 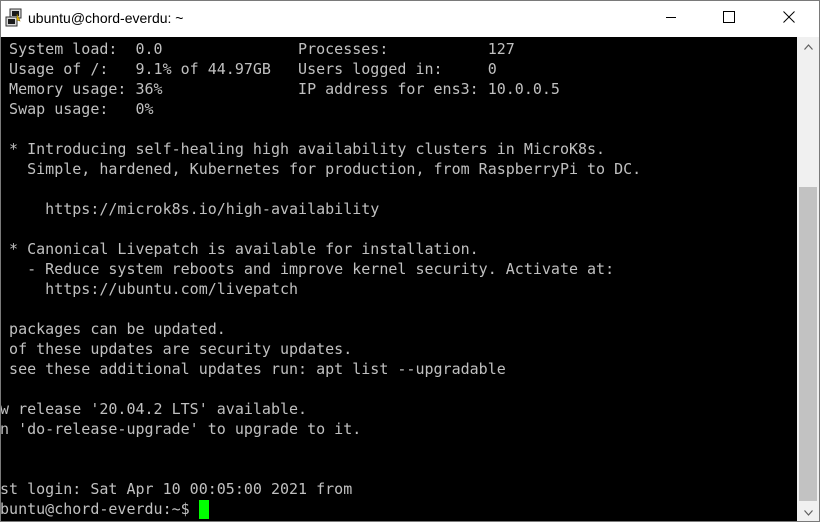 I want to click on minimize-icon, so click(x=671, y=19).